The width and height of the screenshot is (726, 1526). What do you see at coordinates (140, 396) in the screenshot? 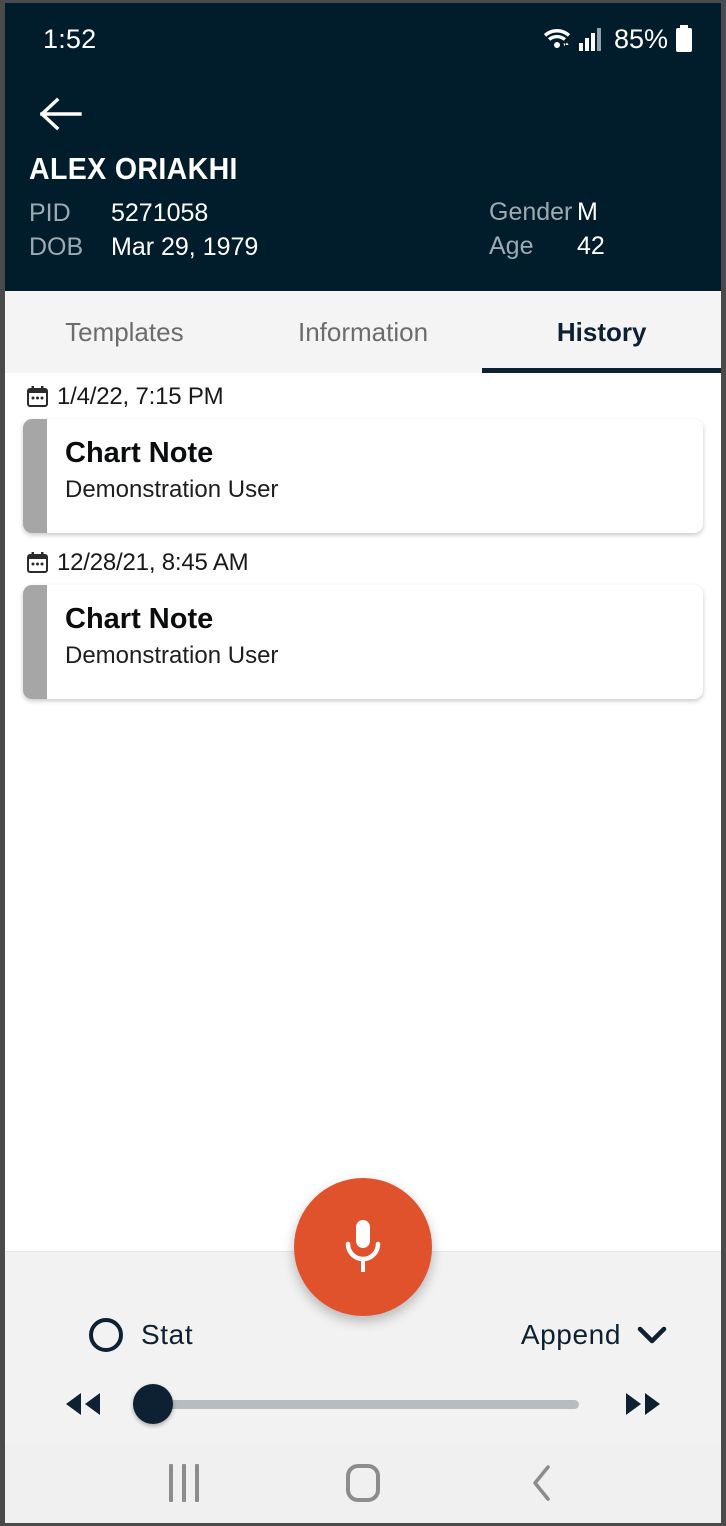
I see `history-date-label: 1/4/22, 7:15 PM` at bounding box center [140, 396].